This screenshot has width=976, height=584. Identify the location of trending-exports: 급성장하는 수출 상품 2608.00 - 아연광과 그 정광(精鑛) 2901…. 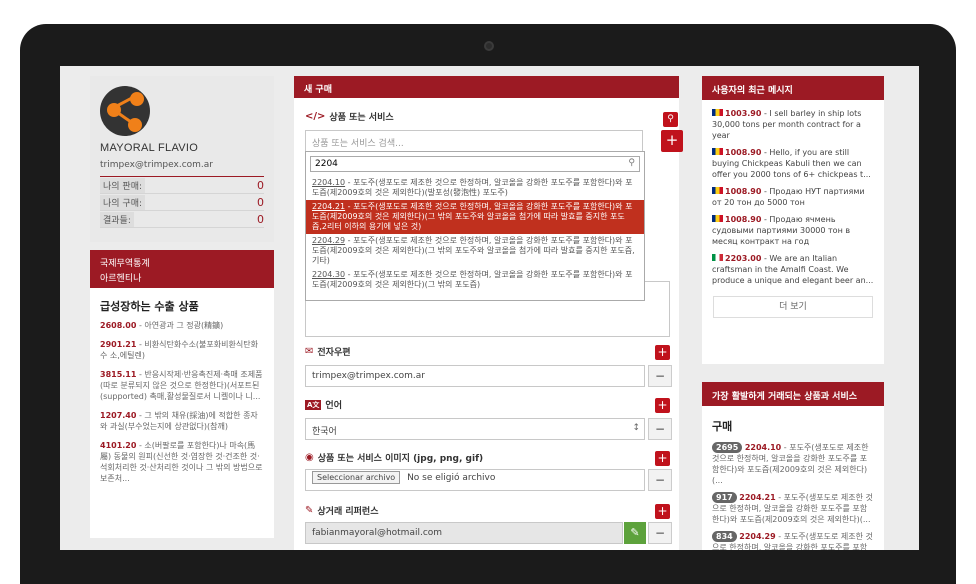
(182, 413).